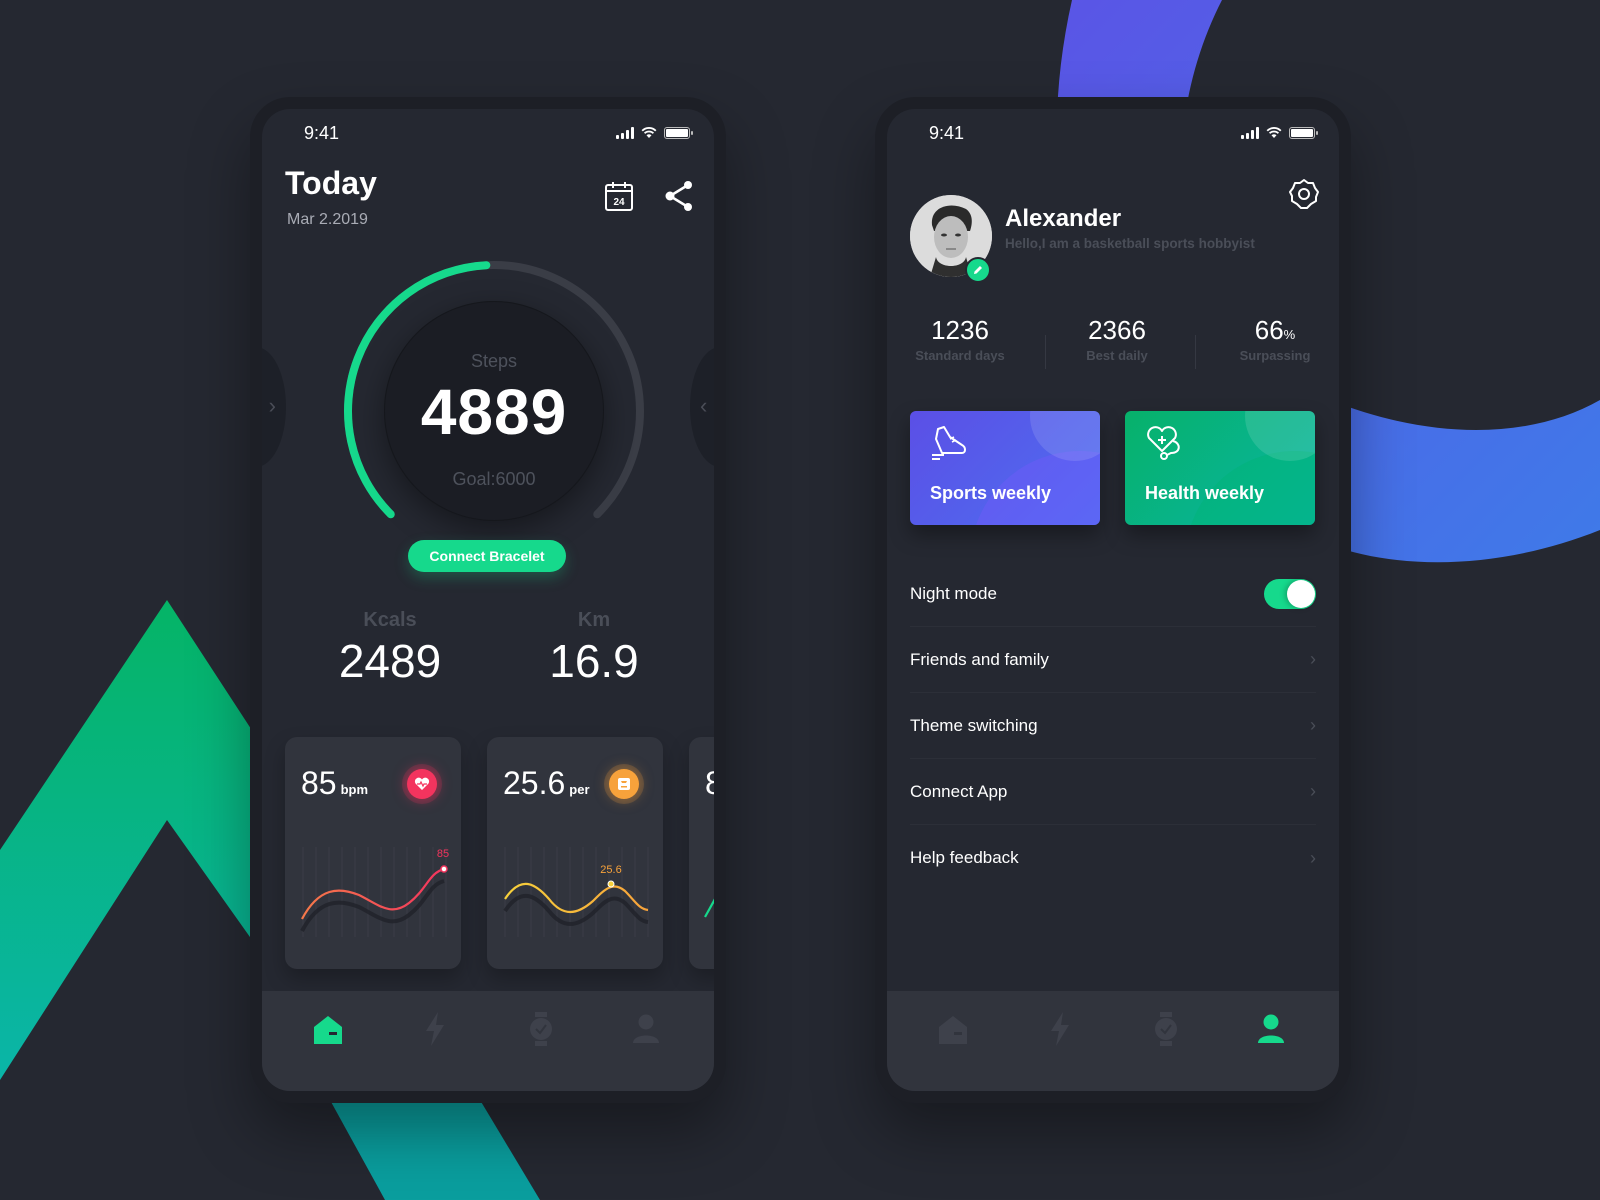 The width and height of the screenshot is (1600, 1200). What do you see at coordinates (1290, 593) in the screenshot?
I see `night-mode-toggle` at bounding box center [1290, 593].